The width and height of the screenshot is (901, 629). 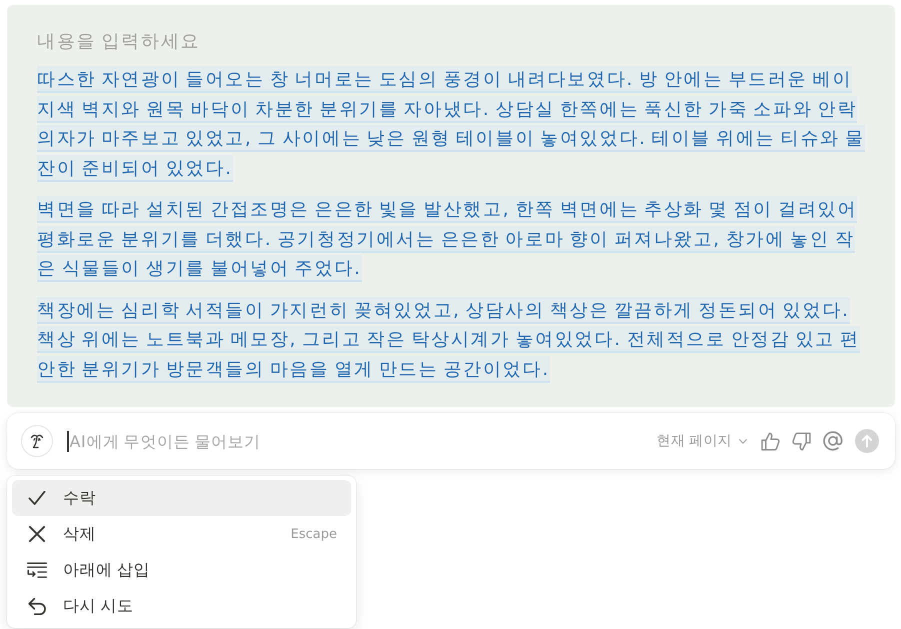 I want to click on menu-item: 삭제 Escape, so click(x=181, y=534).